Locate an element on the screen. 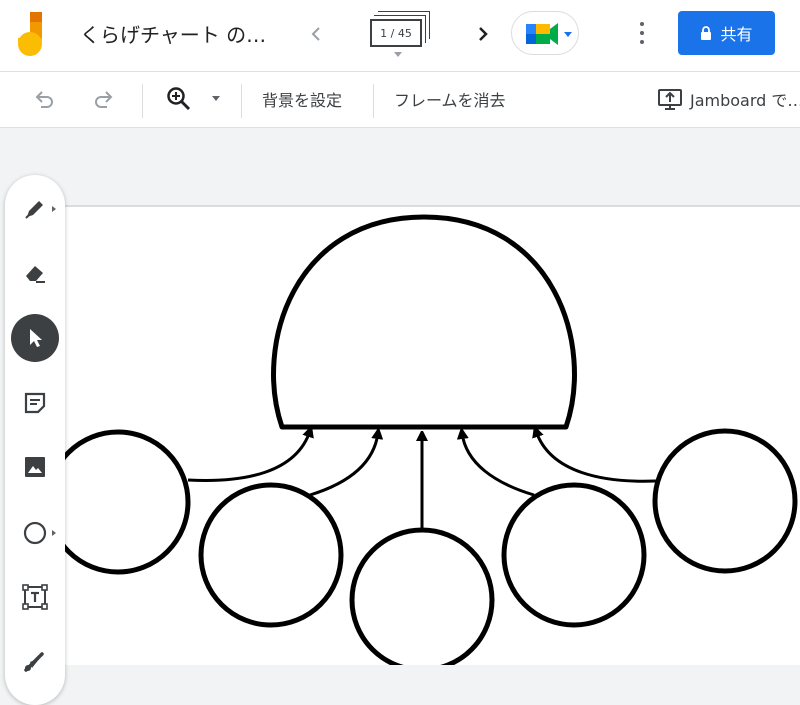  image-tool is located at coordinates (35, 467).